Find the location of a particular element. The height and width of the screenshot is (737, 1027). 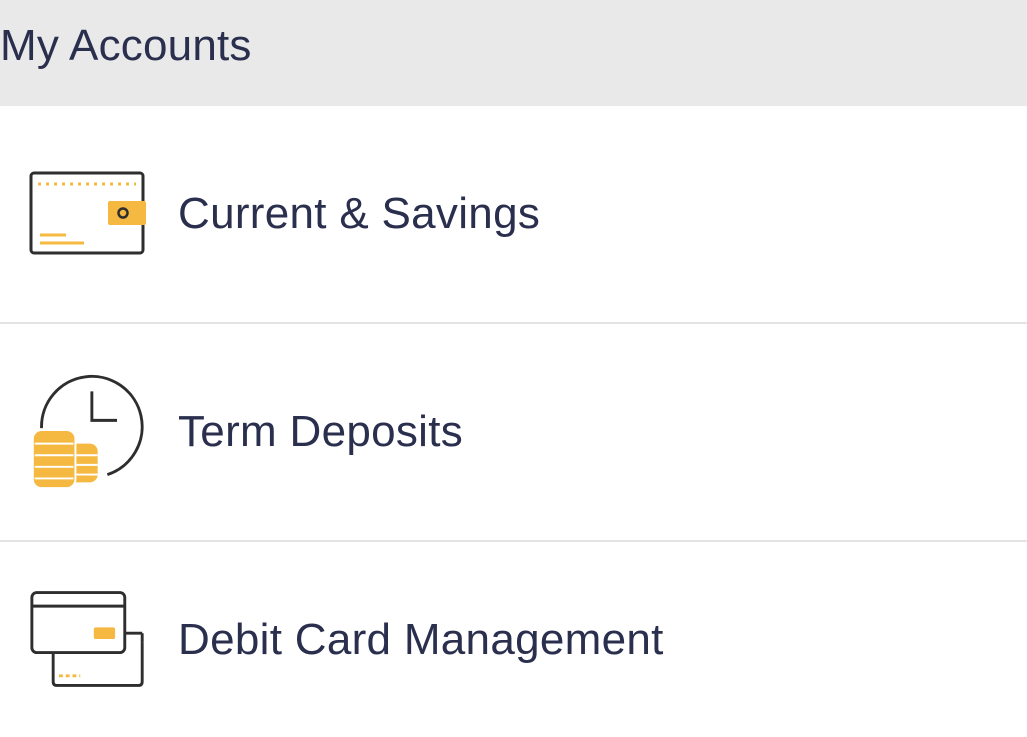

menu-item-label: Term Deposits is located at coordinates (321, 431).